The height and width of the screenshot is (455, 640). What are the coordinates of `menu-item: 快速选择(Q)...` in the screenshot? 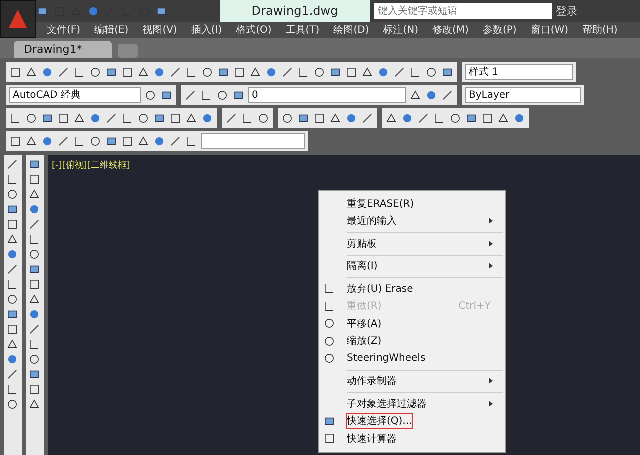 It's located at (412, 421).